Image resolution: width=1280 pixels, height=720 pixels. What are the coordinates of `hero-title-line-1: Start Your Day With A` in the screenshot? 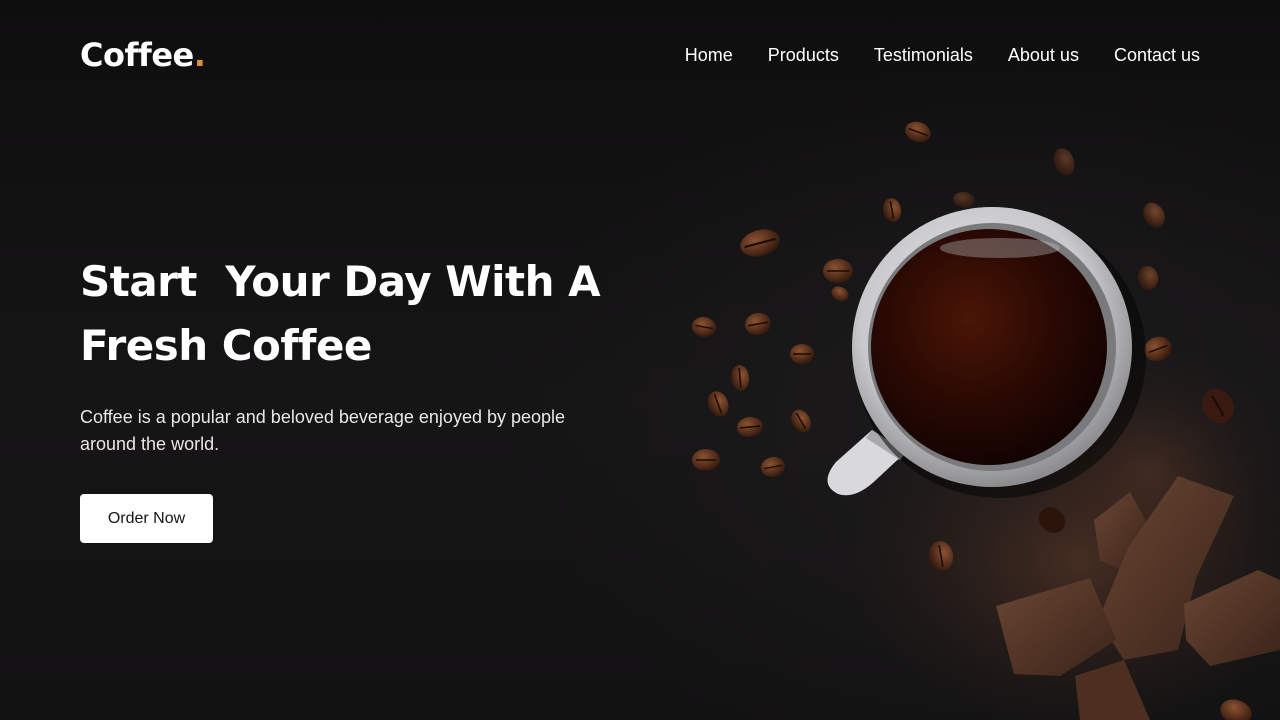 It's located at (340, 281).